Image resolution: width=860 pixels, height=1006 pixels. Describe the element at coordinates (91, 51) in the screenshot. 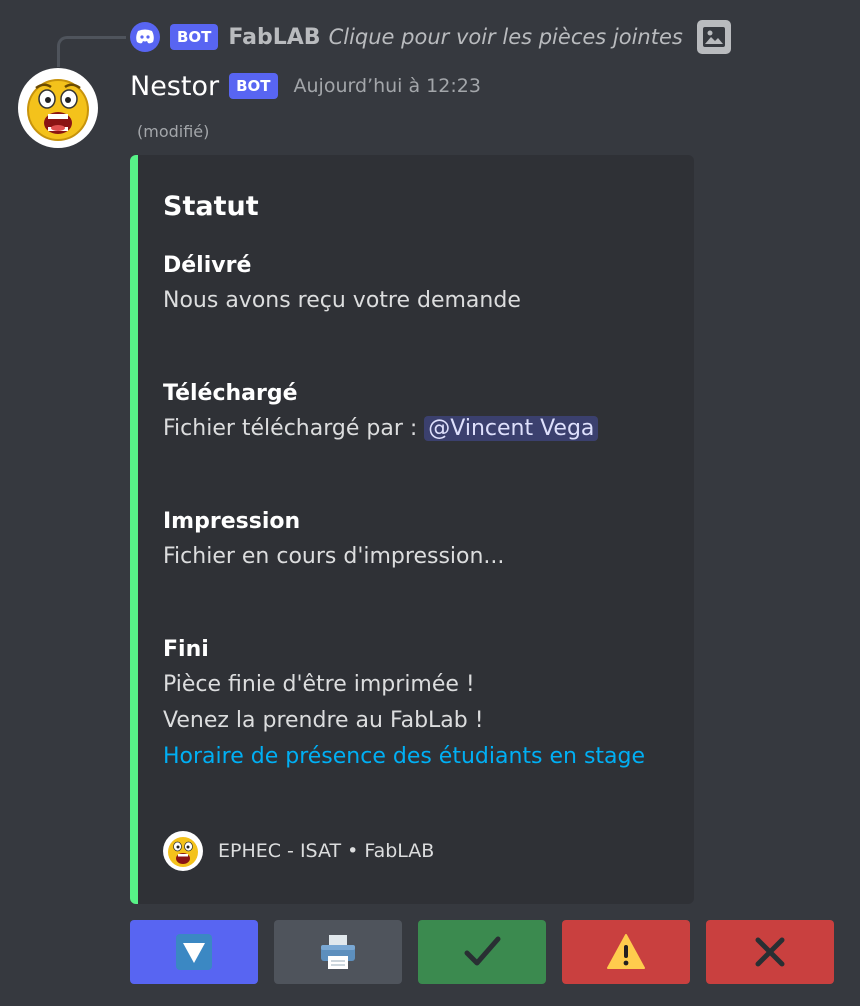

I see `reply-spine-line` at that location.